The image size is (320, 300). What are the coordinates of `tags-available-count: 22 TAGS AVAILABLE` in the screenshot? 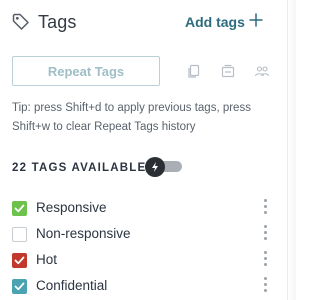 It's located at (79, 168).